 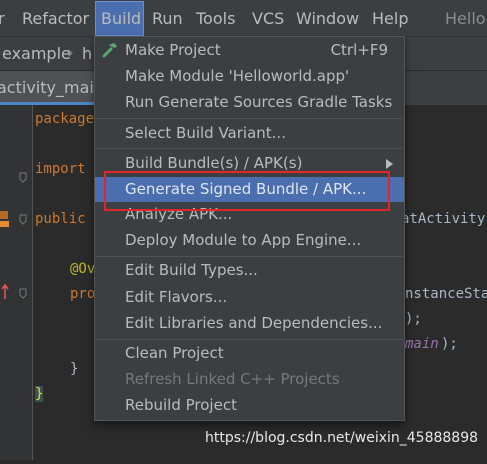 I want to click on menu-item-rebuild-project: Rebuild Project, so click(x=249, y=405).